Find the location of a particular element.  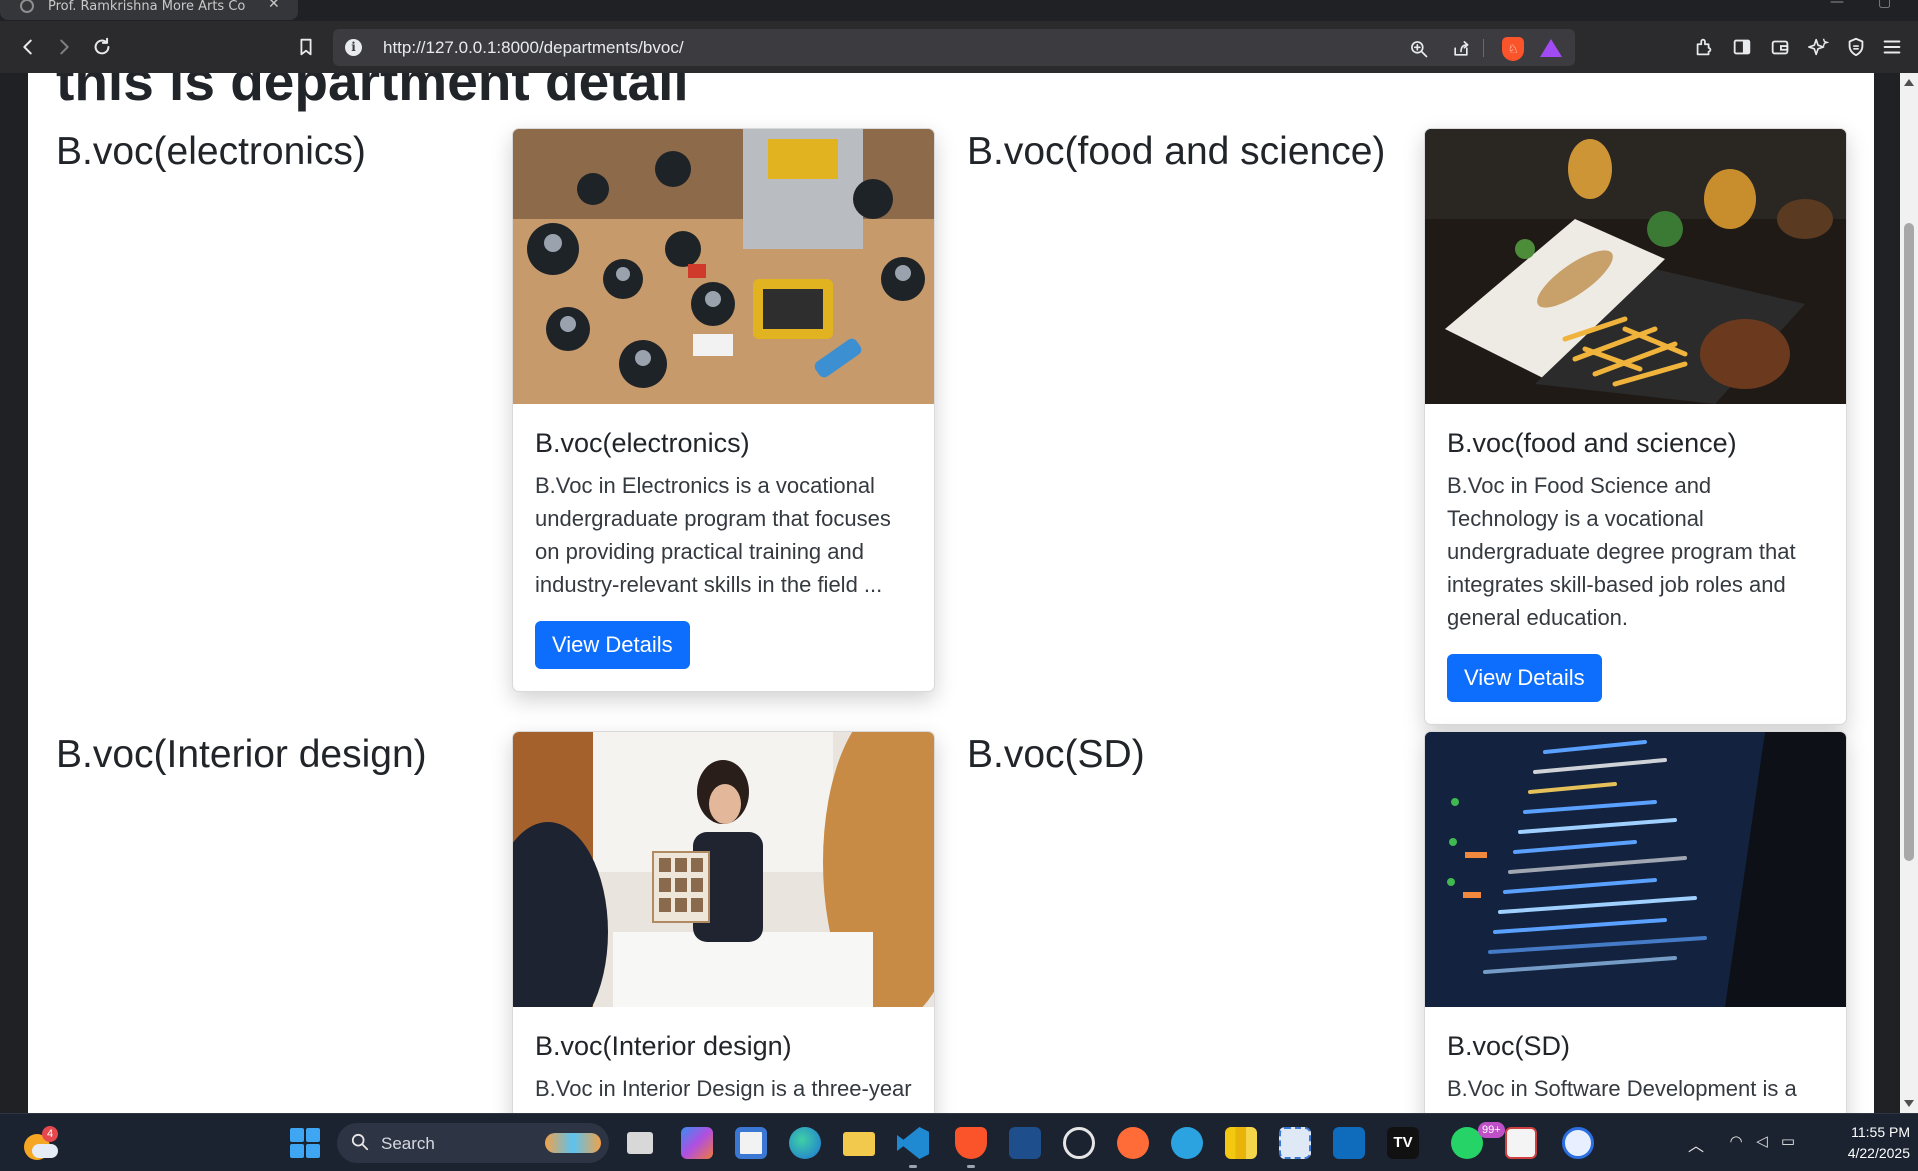

food-platter-photo is located at coordinates (1635, 266).